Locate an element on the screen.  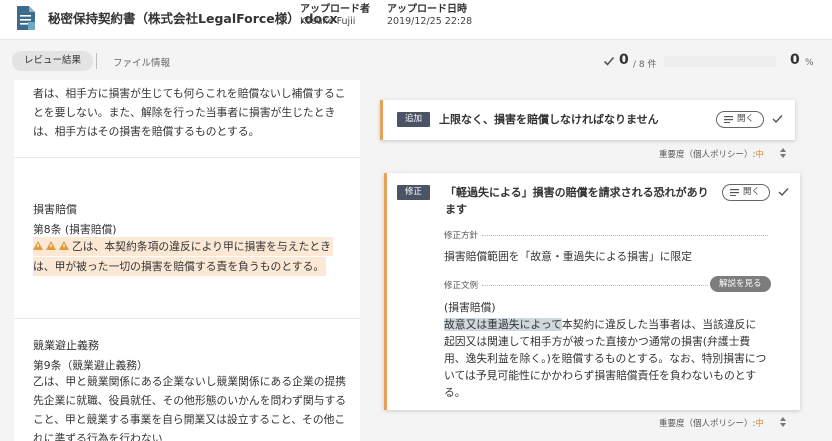
review-card-add: 追加 上限なく、損害を賠償しなければなりません 開く is located at coordinates (587, 120).